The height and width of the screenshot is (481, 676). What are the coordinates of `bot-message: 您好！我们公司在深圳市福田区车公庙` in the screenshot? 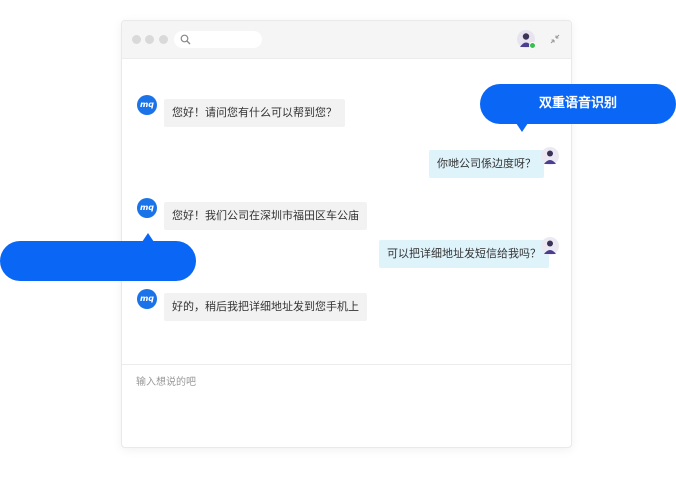 It's located at (265, 216).